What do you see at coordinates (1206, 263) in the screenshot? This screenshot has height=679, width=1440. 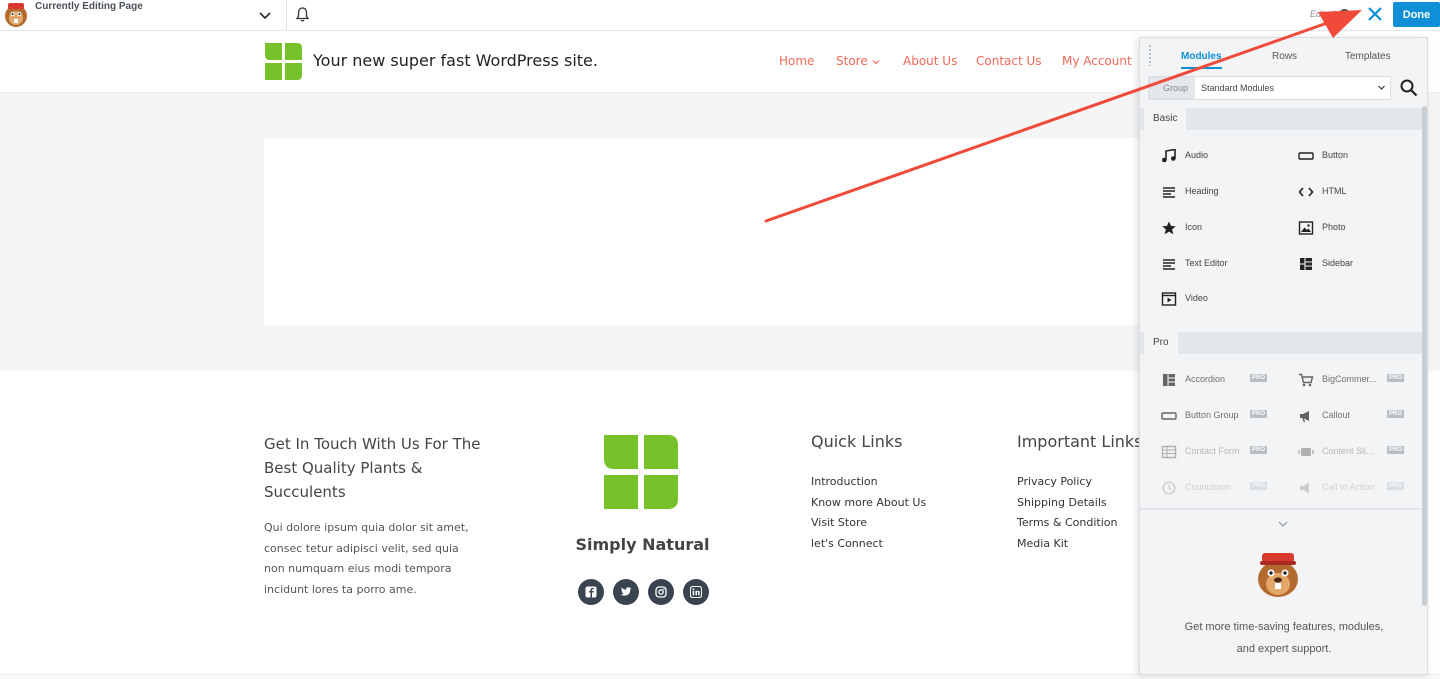 I see `module-text-editor-label: Text Editor` at bounding box center [1206, 263].